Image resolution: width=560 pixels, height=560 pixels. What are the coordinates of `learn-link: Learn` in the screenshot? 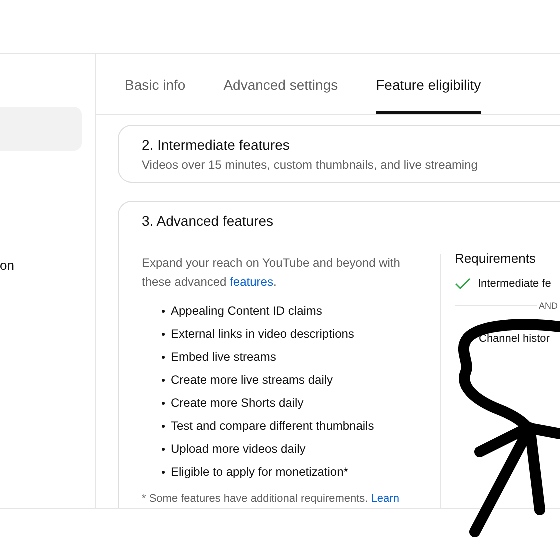 It's located at (385, 499).